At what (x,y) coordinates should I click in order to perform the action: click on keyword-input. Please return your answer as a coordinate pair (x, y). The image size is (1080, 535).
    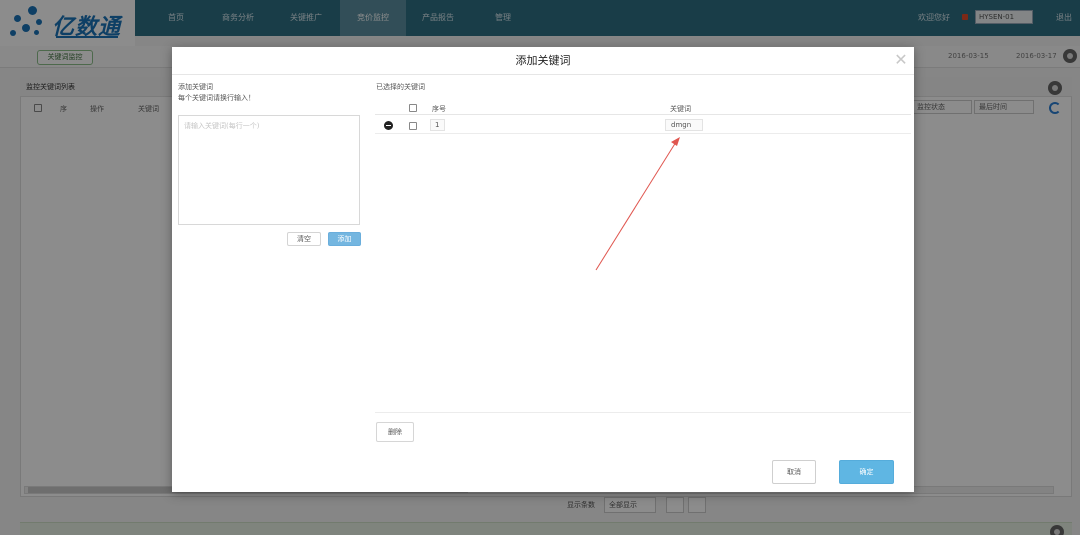
    Looking at the image, I should click on (269, 170).